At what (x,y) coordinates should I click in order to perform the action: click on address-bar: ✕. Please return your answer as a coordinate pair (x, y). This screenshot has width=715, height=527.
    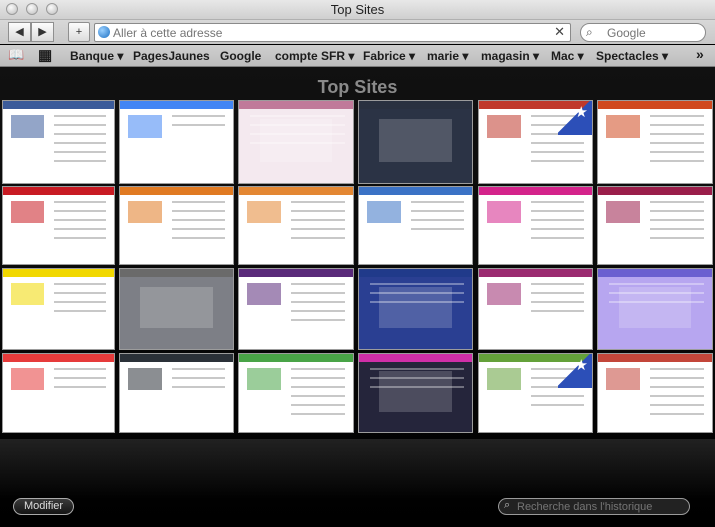
    Looking at the image, I should click on (332, 32).